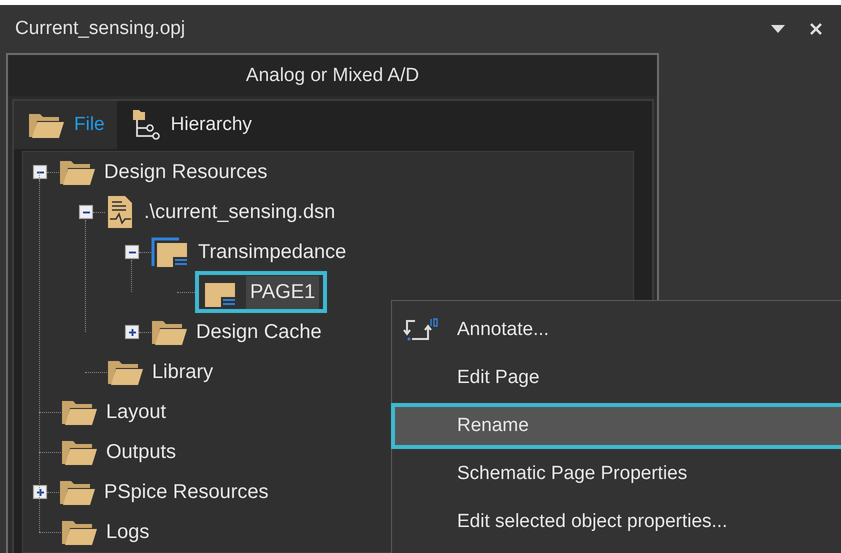  What do you see at coordinates (164, 492) in the screenshot?
I see `tree-item: PSpice Resources` at bounding box center [164, 492].